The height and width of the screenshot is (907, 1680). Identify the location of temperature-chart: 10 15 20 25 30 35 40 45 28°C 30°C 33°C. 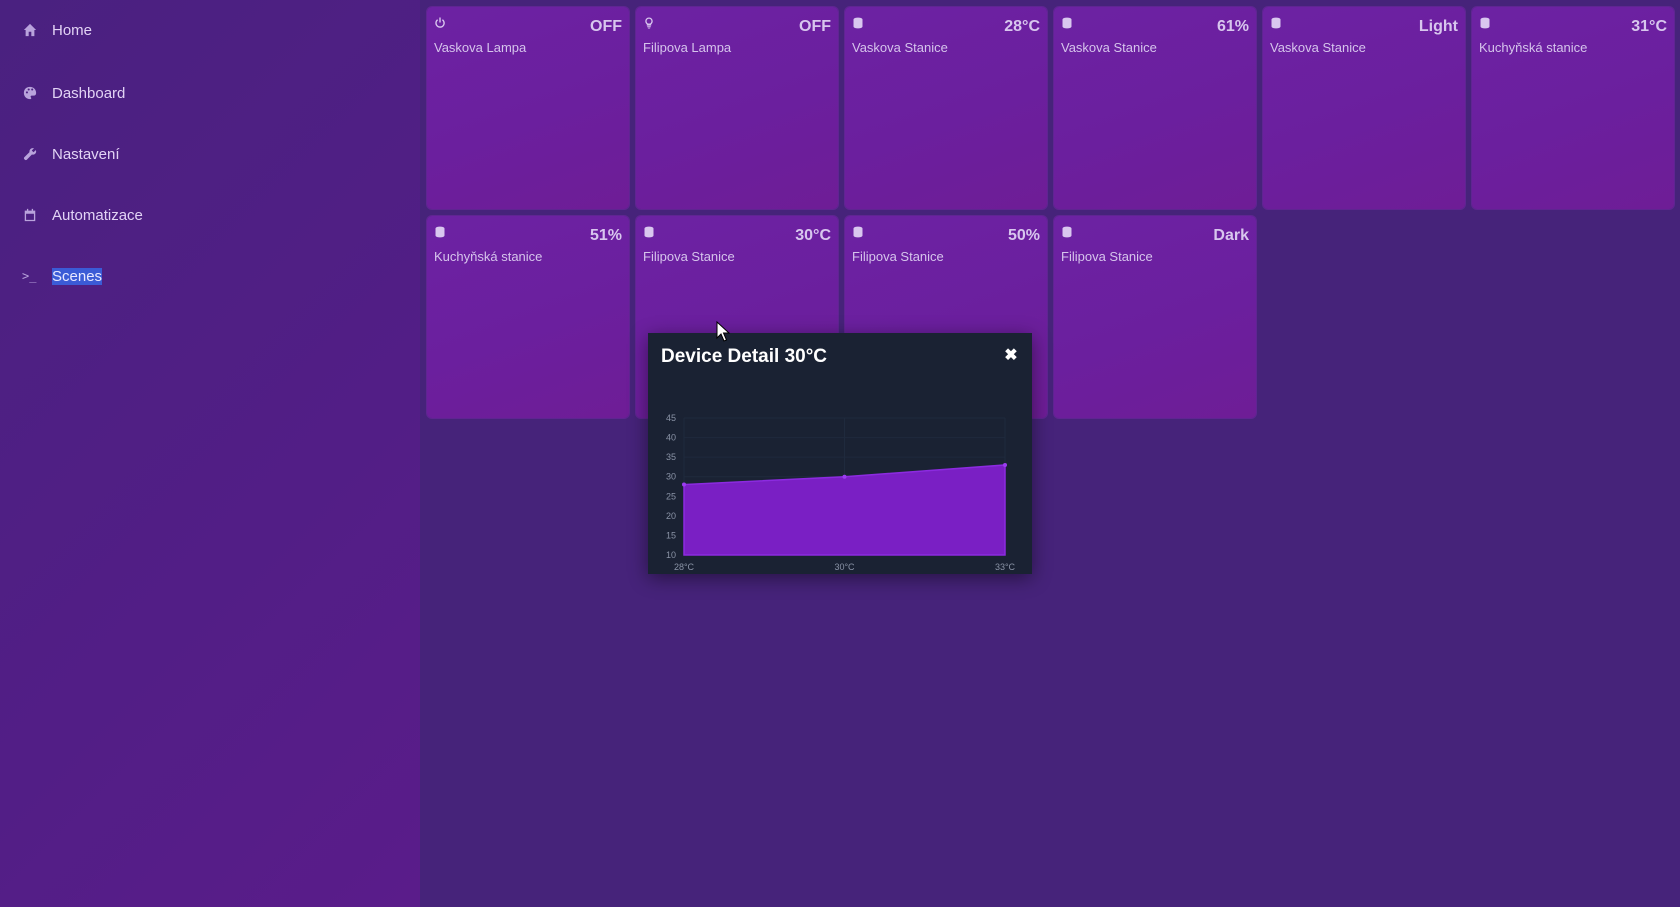
(841, 492).